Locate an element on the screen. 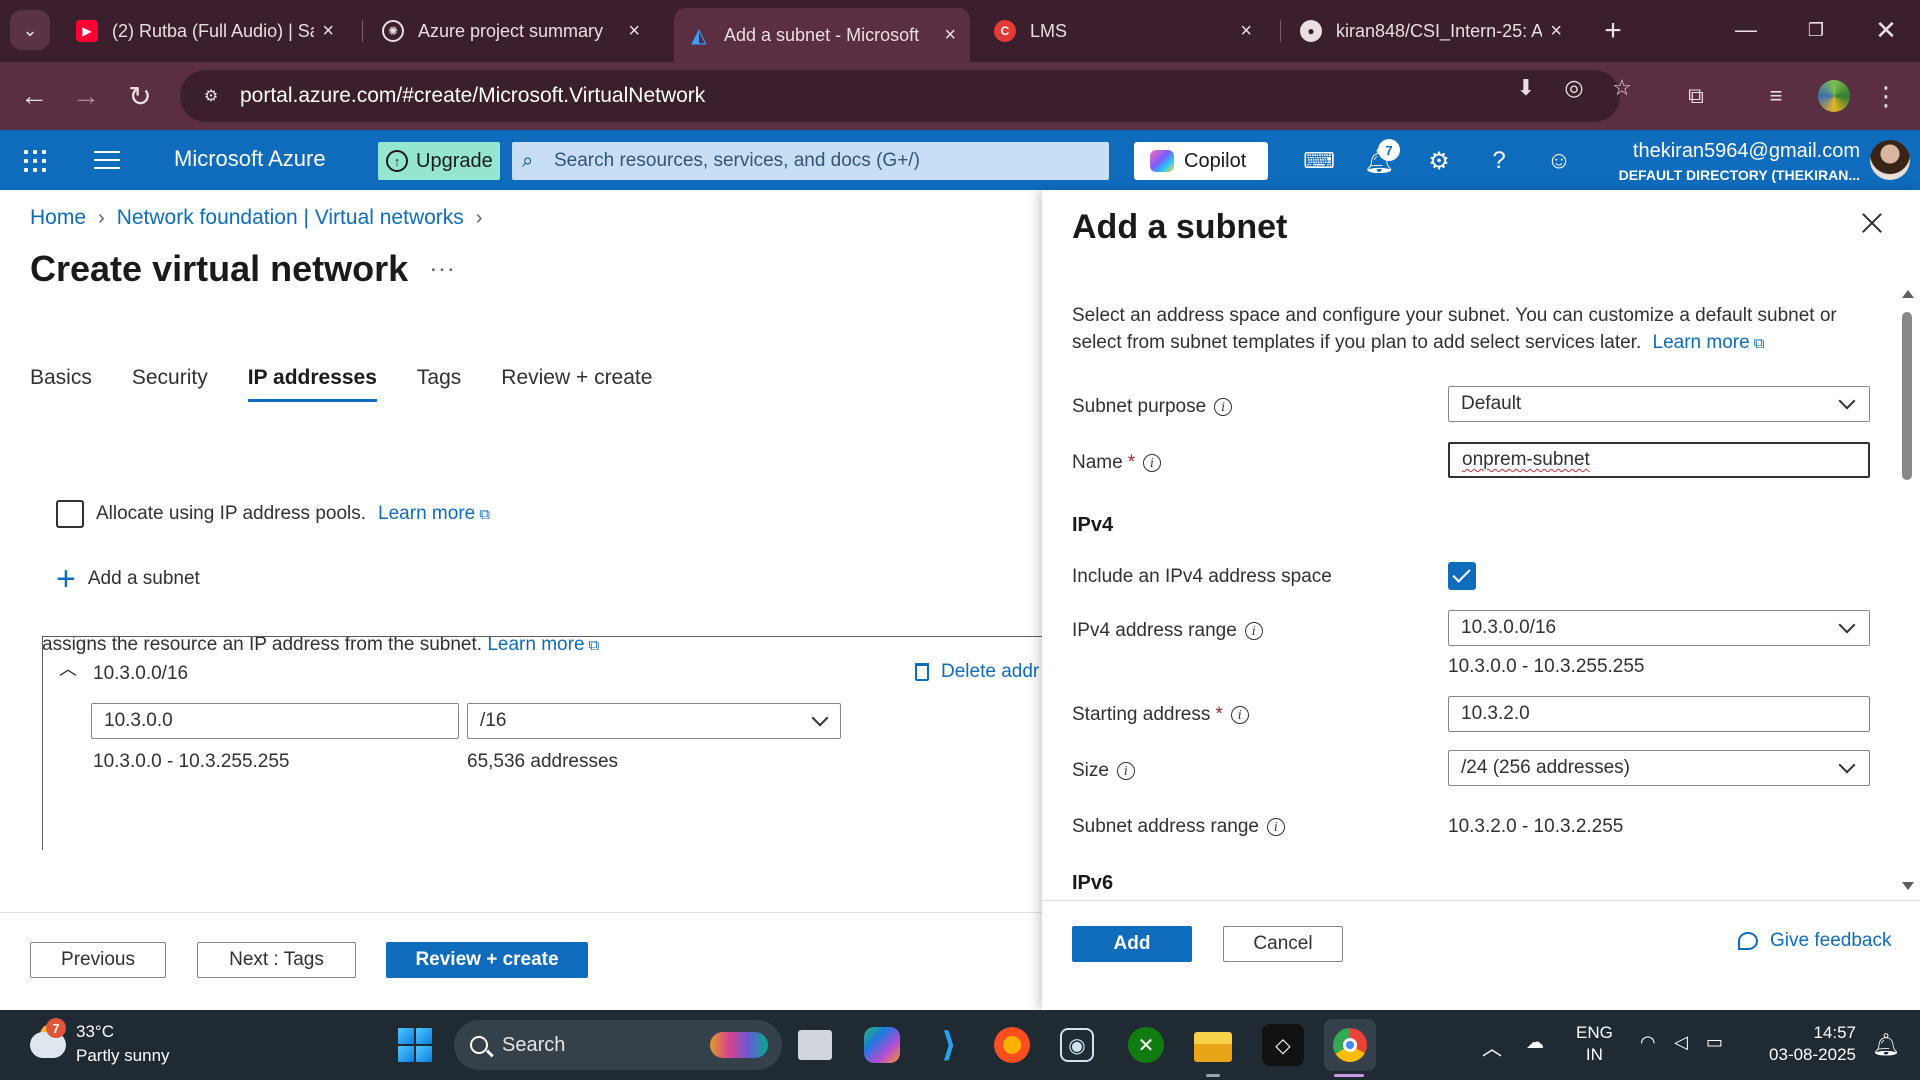 Image resolution: width=1920 pixels, height=1080 pixels. panel-scrollbar-thumb is located at coordinates (1907, 396).